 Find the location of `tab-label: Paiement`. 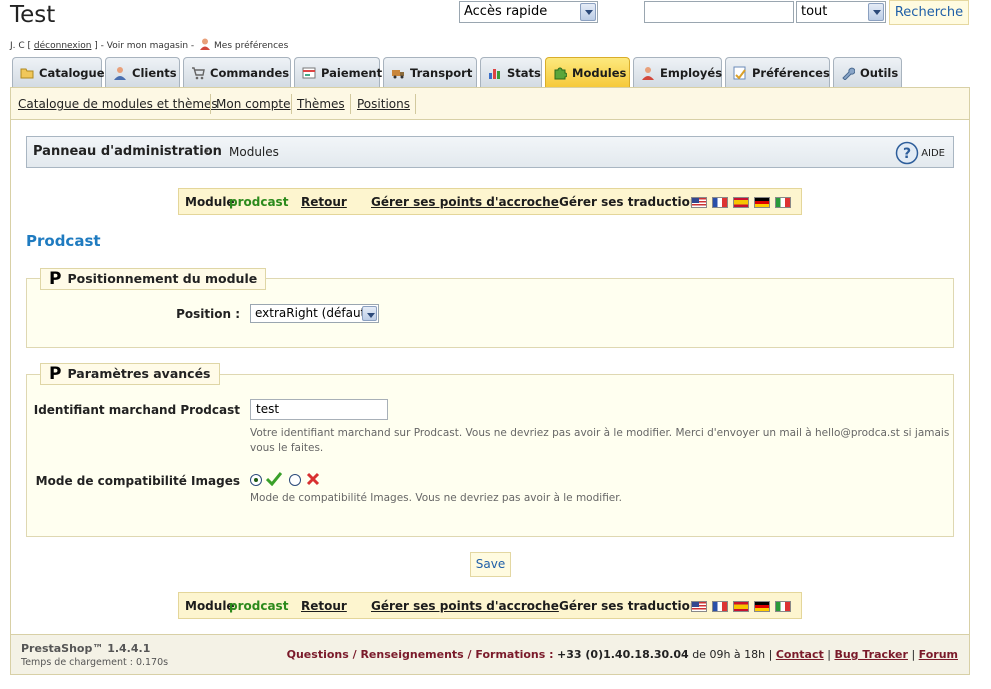

tab-label: Paiement is located at coordinates (352, 73).